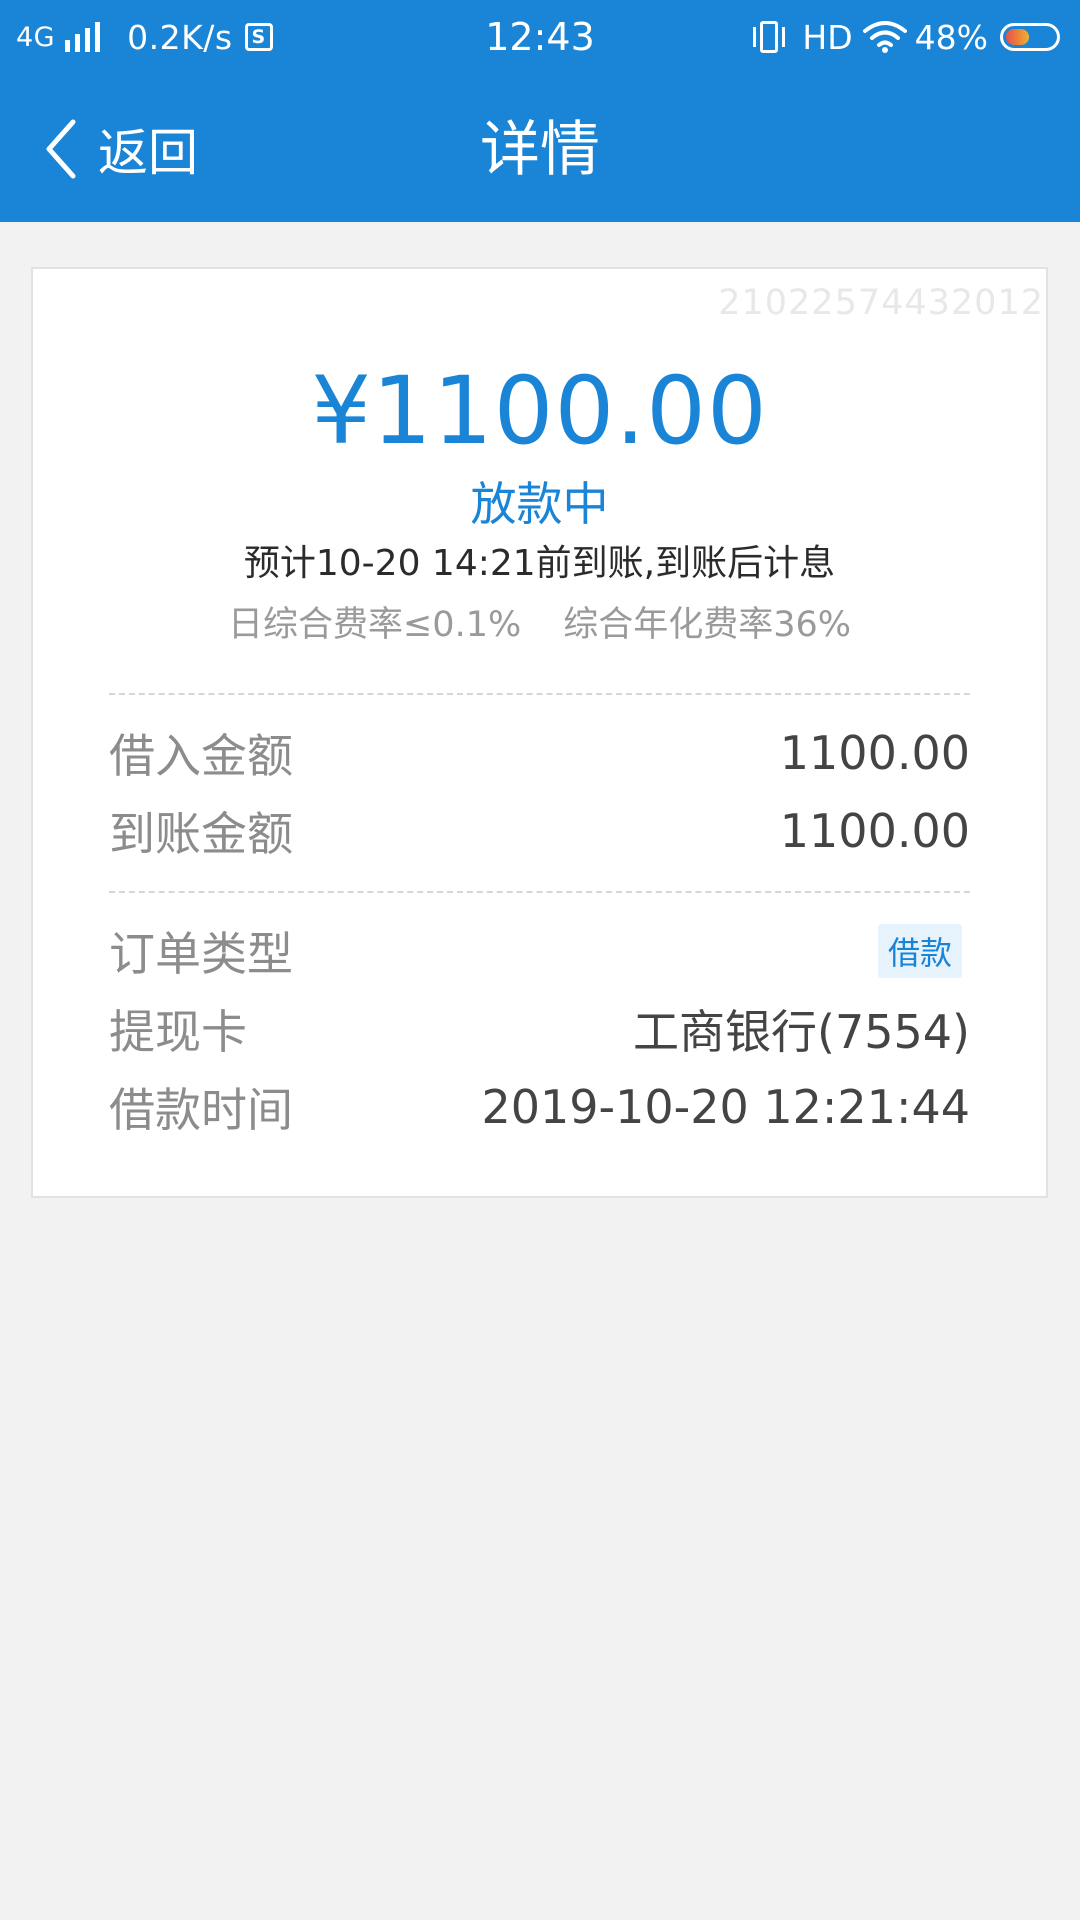  Describe the element at coordinates (881, 303) in the screenshot. I see `order-number: 21022574432012` at that location.